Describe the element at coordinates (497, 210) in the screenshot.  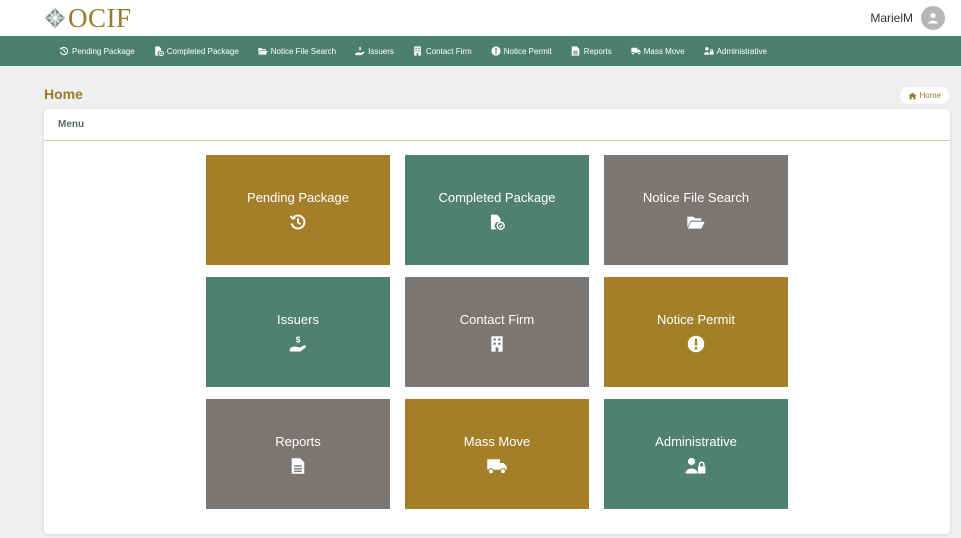
I see `tile-completed-package: Completed Package` at that location.